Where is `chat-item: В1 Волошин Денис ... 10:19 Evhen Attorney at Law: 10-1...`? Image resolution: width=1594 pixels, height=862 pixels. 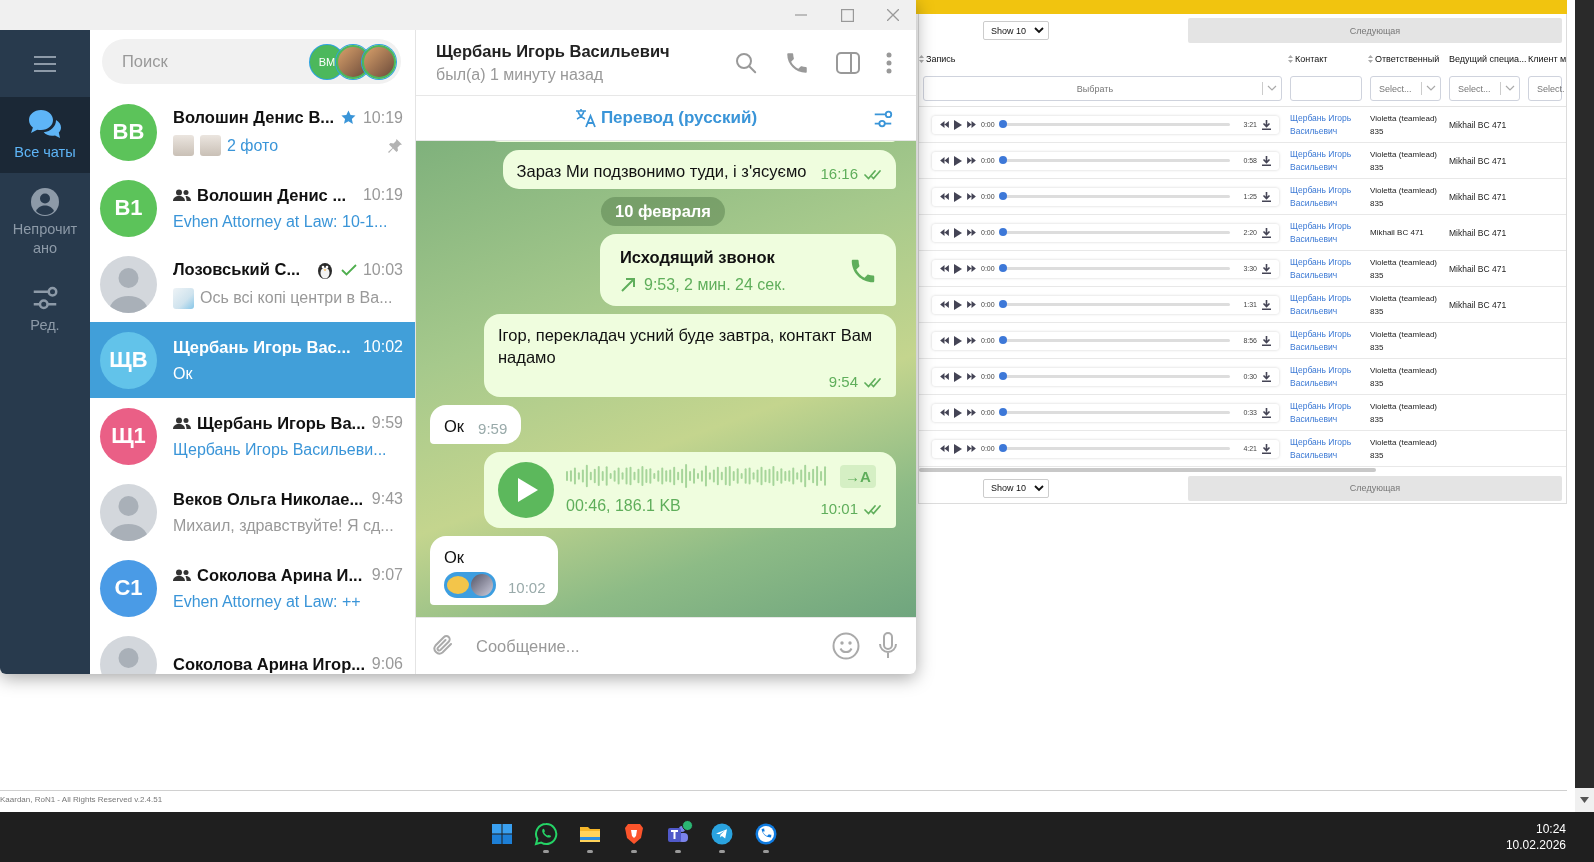 chat-item: В1 Волошин Денис ... 10:19 Evhen Attorney at Law: 10-1... is located at coordinates (252, 208).